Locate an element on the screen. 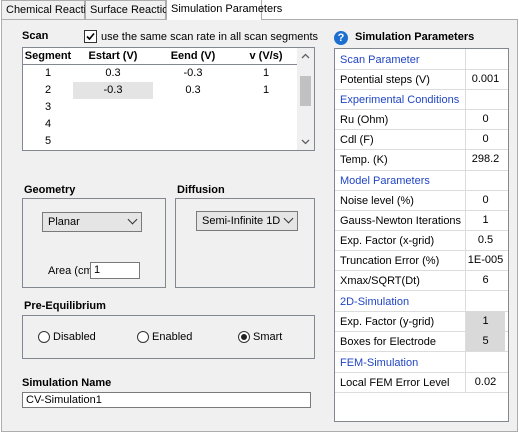 This screenshot has height=433, width=519. geometry-select: Planar is located at coordinates (92, 222).